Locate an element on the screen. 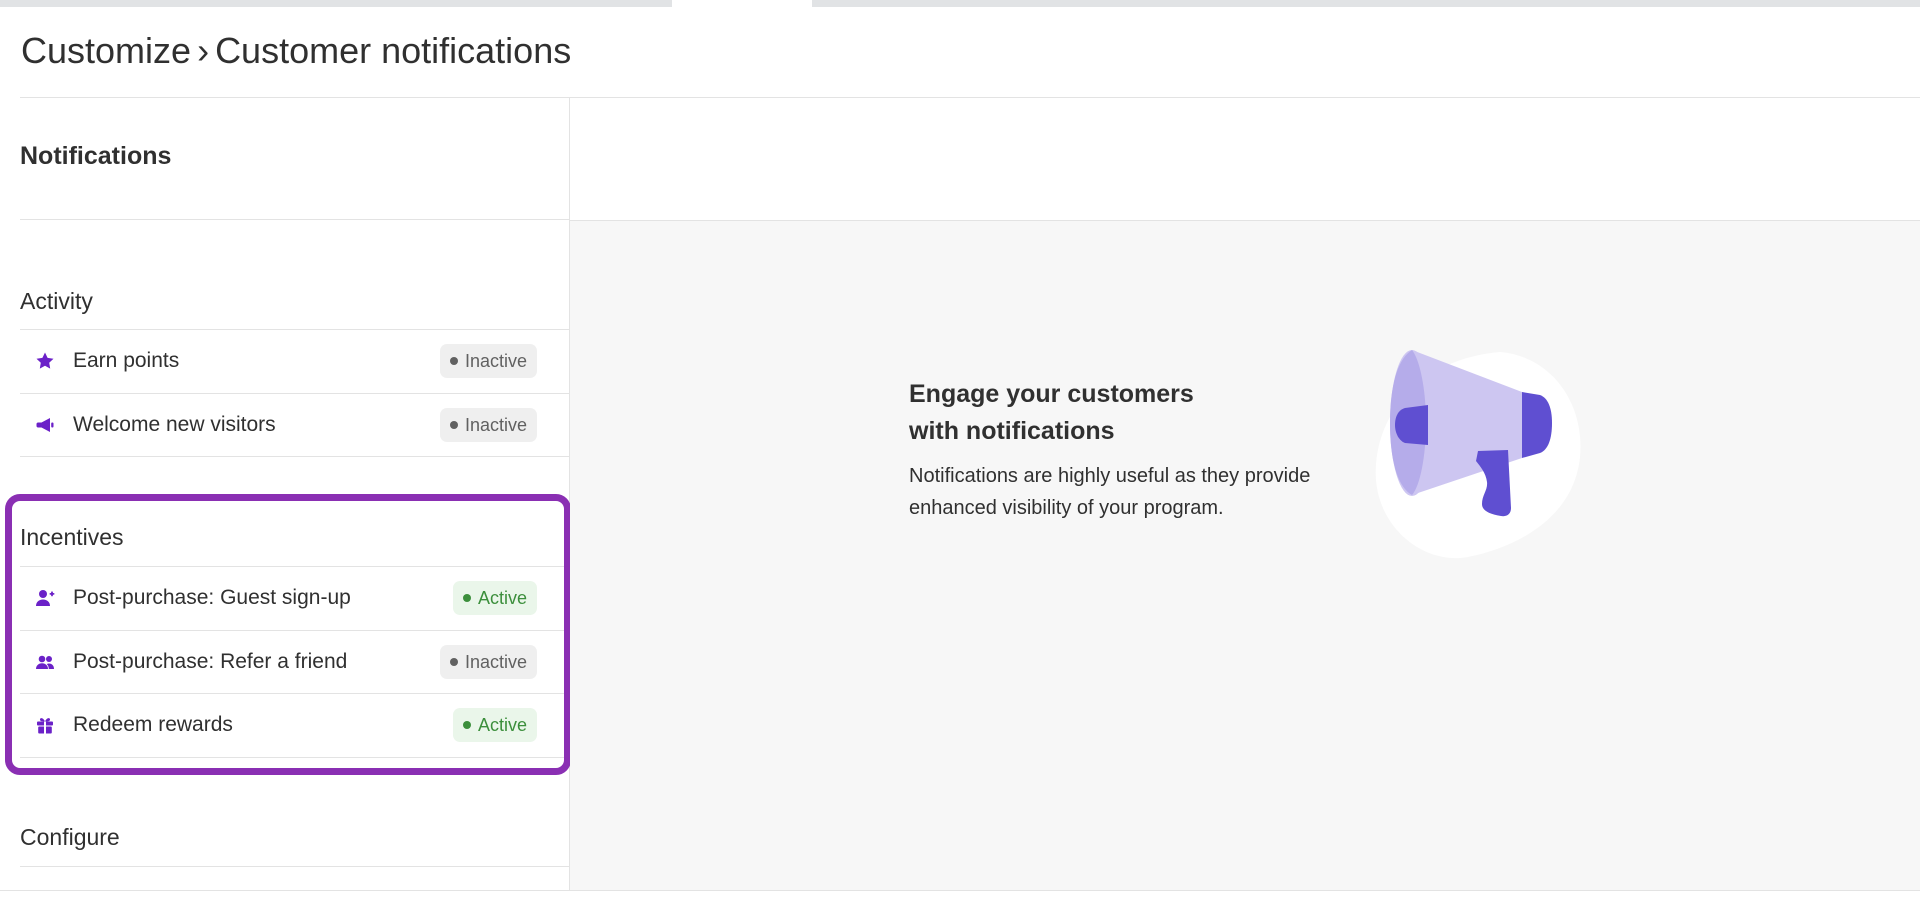  breadcrumb-parent: Customize is located at coordinates (106, 50).